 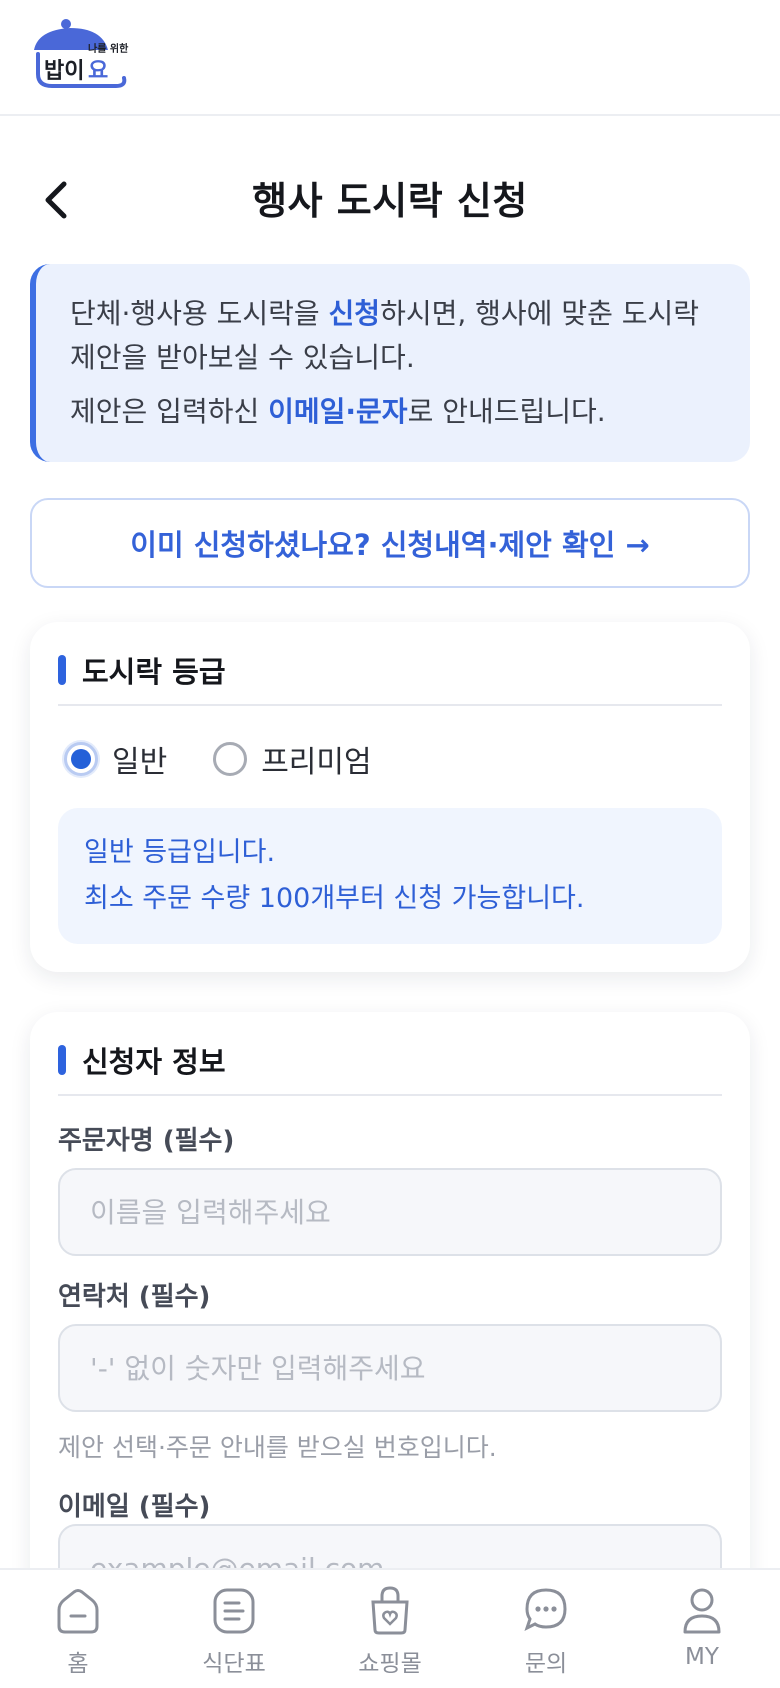 What do you see at coordinates (390, 1368) in the screenshot?
I see `phone-input` at bounding box center [390, 1368].